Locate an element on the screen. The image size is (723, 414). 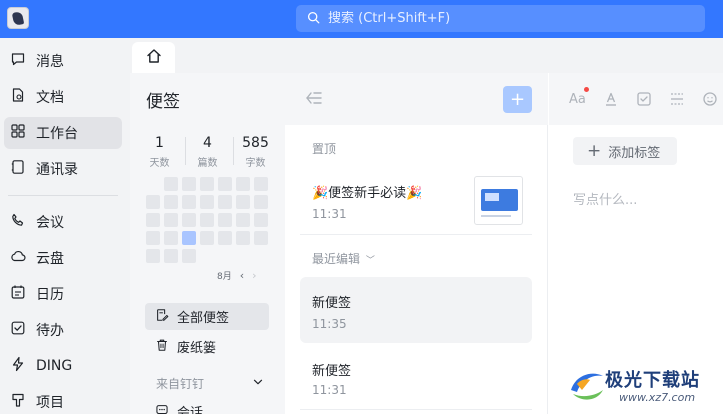
chevron-down-icon is located at coordinates (258, 383).